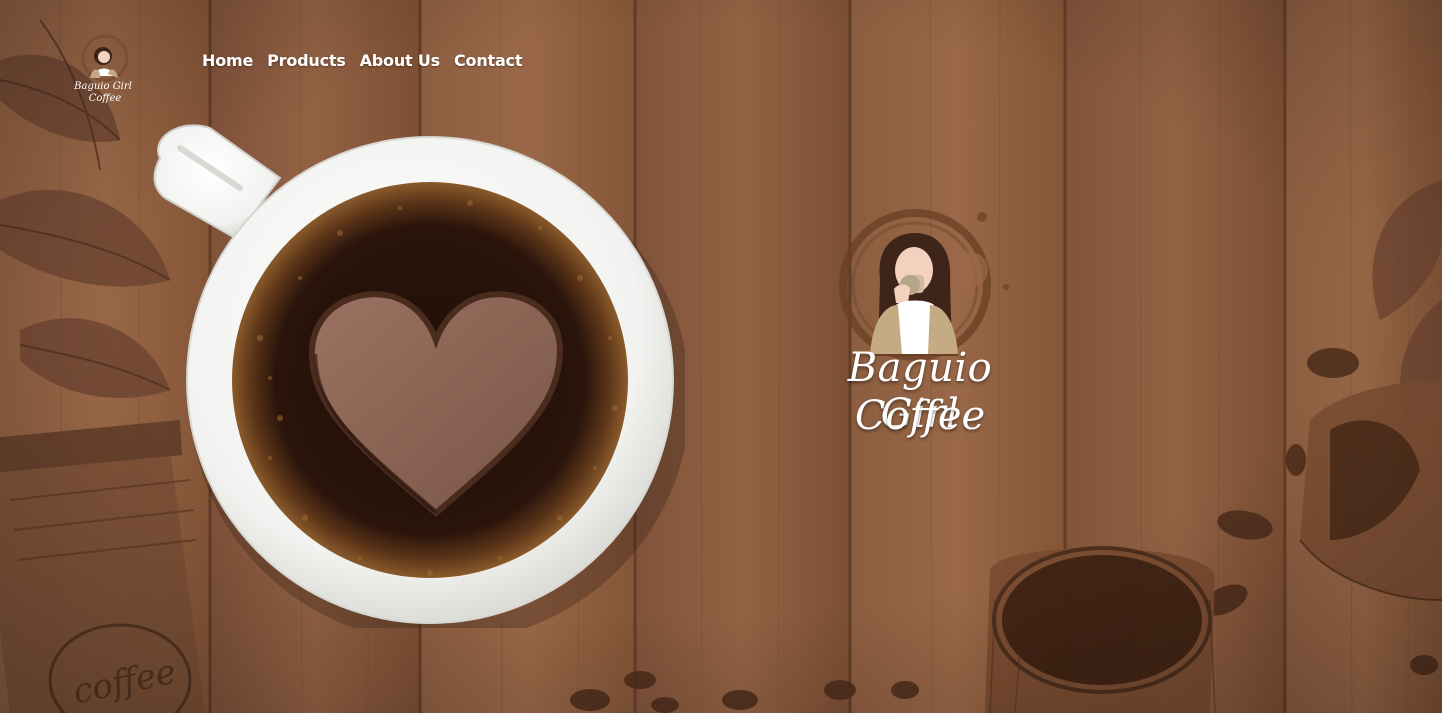 This screenshot has width=1442, height=713. I want to click on nav-link-contact: Contact, so click(488, 60).